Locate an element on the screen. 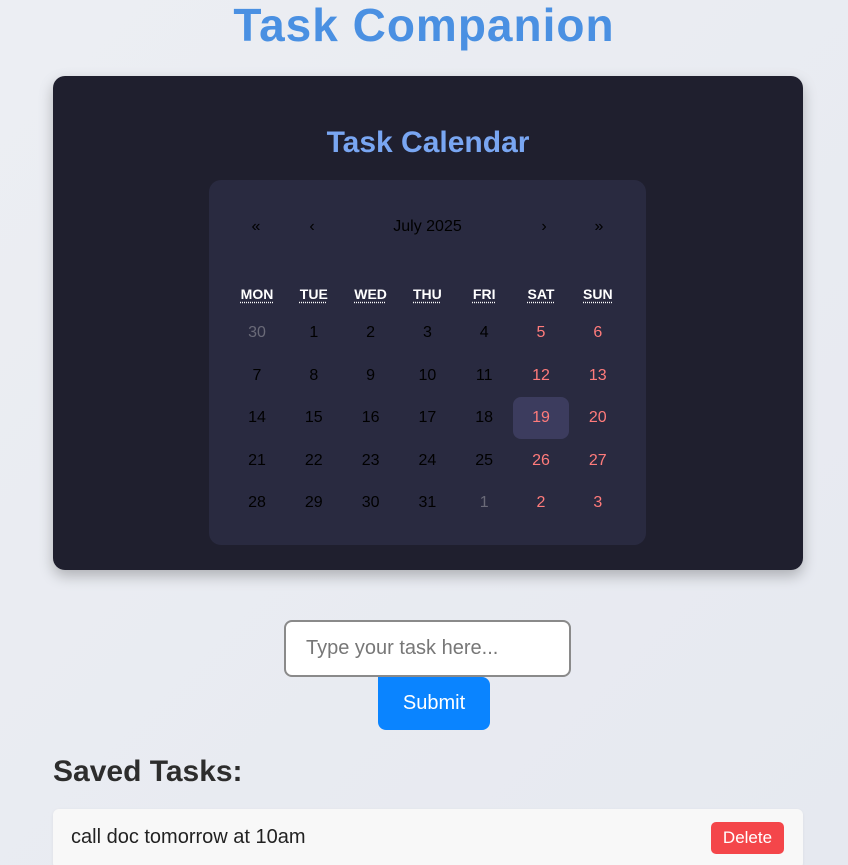 Image resolution: width=848 pixels, height=865 pixels. task-list-item: call doc tomorrow at 10am Delete is located at coordinates (428, 837).